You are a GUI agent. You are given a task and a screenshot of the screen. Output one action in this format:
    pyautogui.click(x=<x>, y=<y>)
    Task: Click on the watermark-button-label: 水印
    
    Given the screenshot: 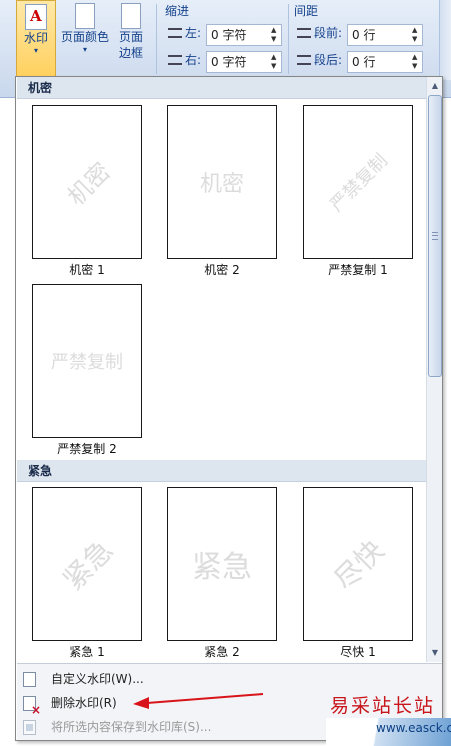 What is the action you would take?
    pyautogui.click(x=35, y=38)
    